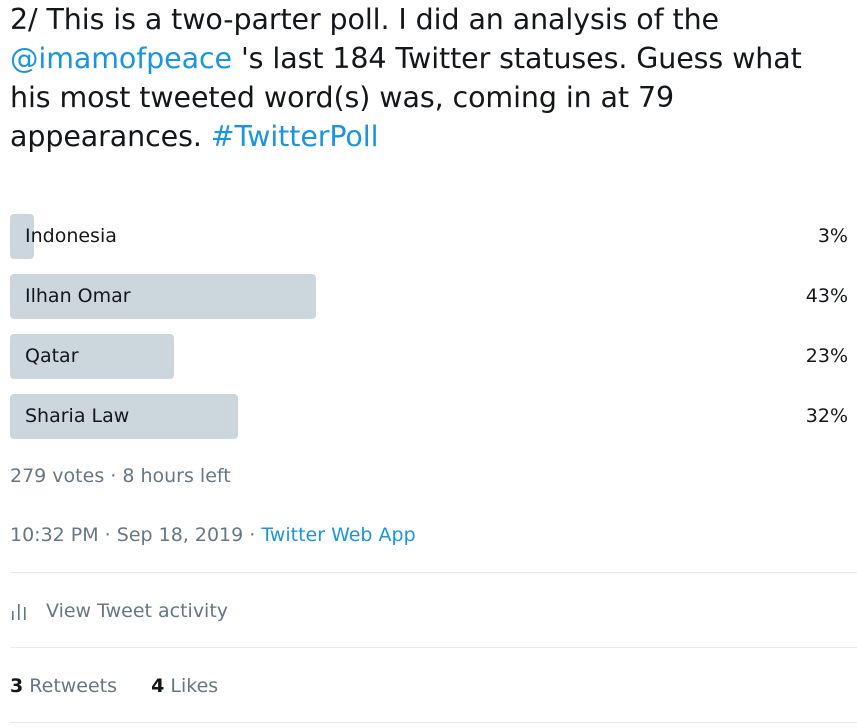  I want to click on mention-link: @imamofpeace, so click(121, 58).